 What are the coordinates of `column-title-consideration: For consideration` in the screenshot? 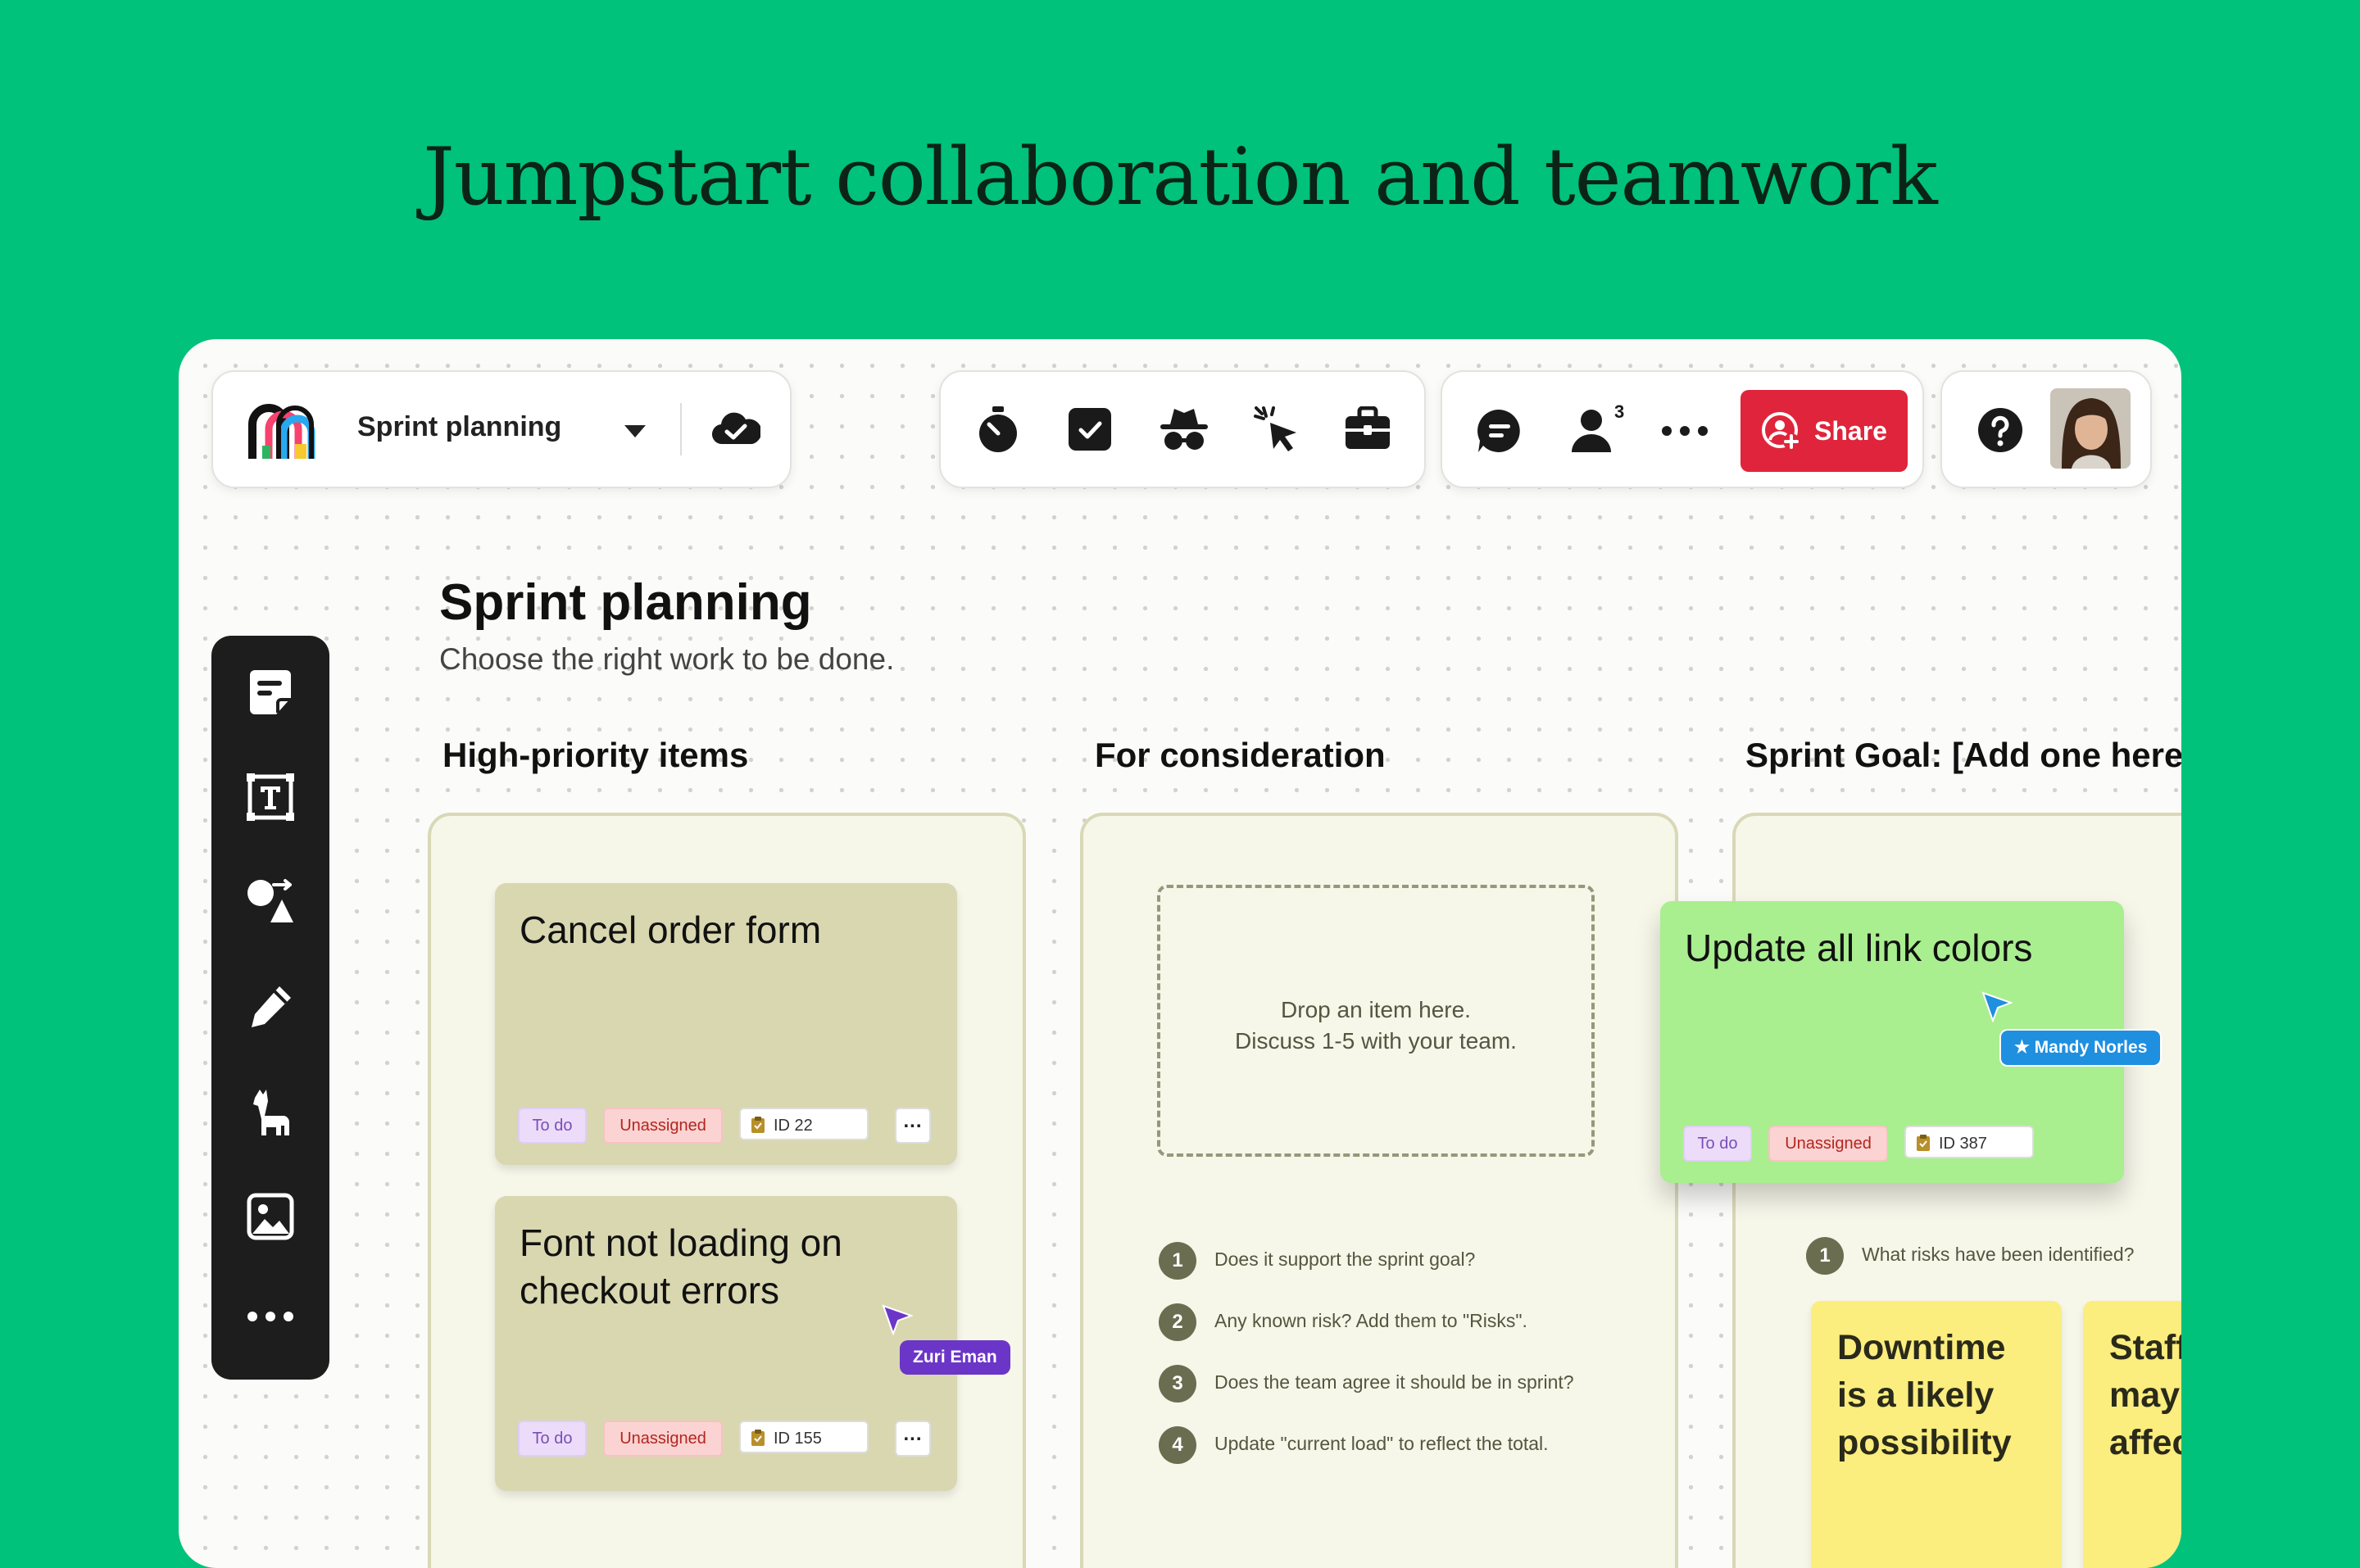 It's located at (1240, 755).